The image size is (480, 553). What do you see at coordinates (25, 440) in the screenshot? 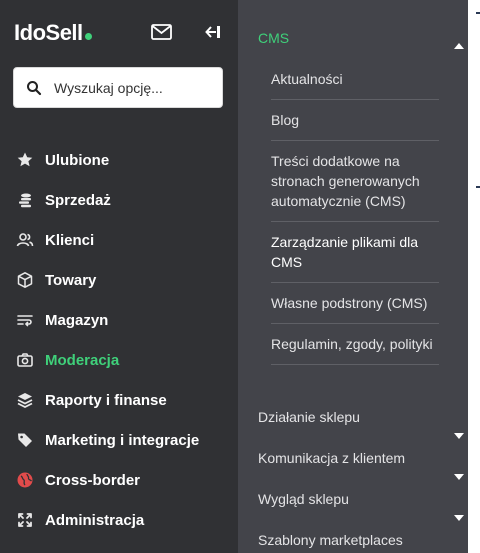
I see `tag-icon` at bounding box center [25, 440].